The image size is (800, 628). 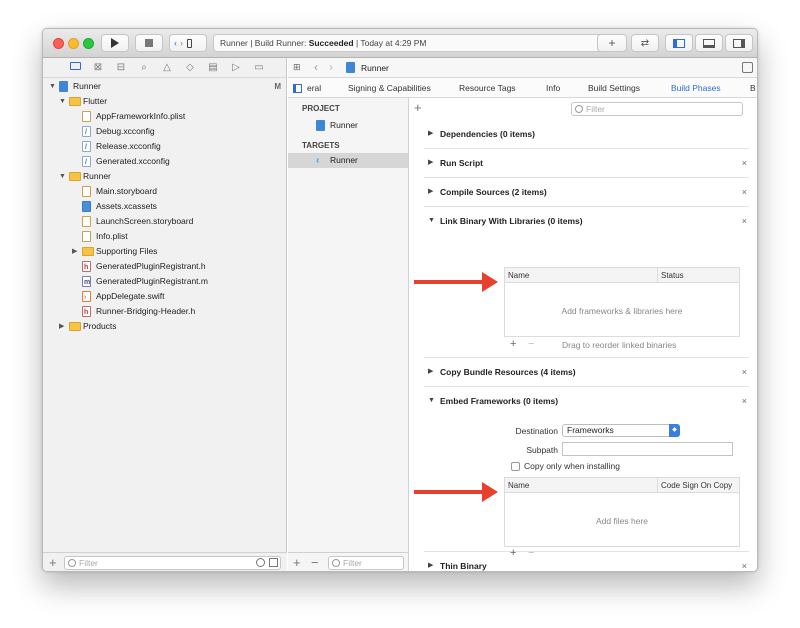 What do you see at coordinates (679, 43) in the screenshot?
I see `toggle-navigator-button` at bounding box center [679, 43].